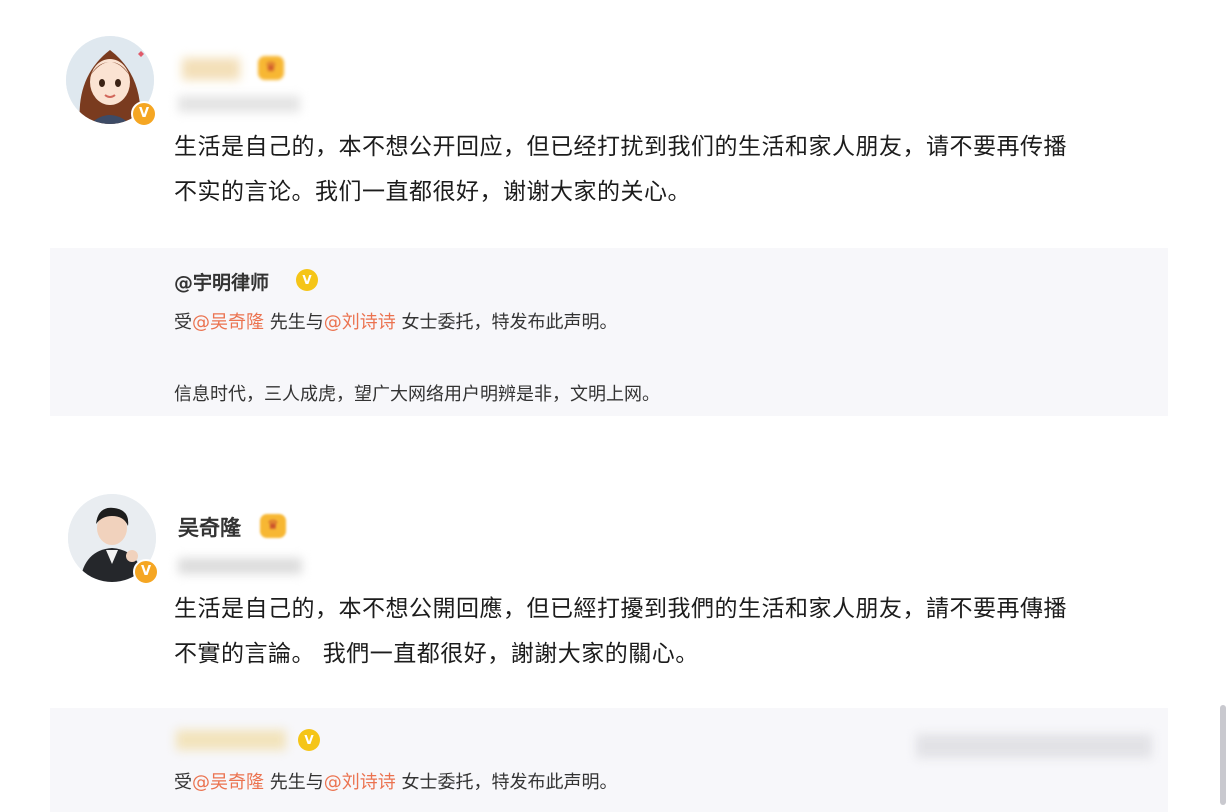  Describe the element at coordinates (221, 281) in the screenshot. I see `quoted-author: @宇明律师` at that location.